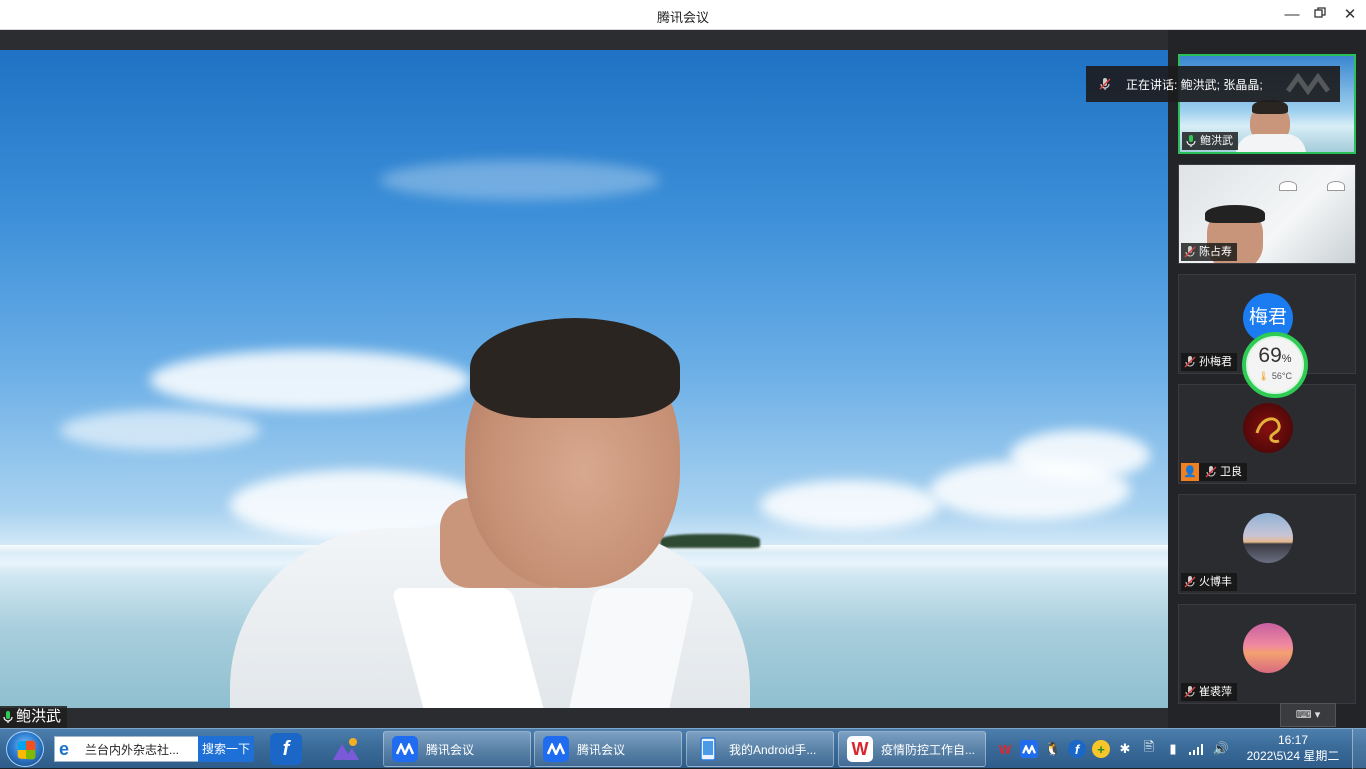 This screenshot has height=769, width=1366. I want to click on thermometer-icon: 🌡, so click(1263, 376).